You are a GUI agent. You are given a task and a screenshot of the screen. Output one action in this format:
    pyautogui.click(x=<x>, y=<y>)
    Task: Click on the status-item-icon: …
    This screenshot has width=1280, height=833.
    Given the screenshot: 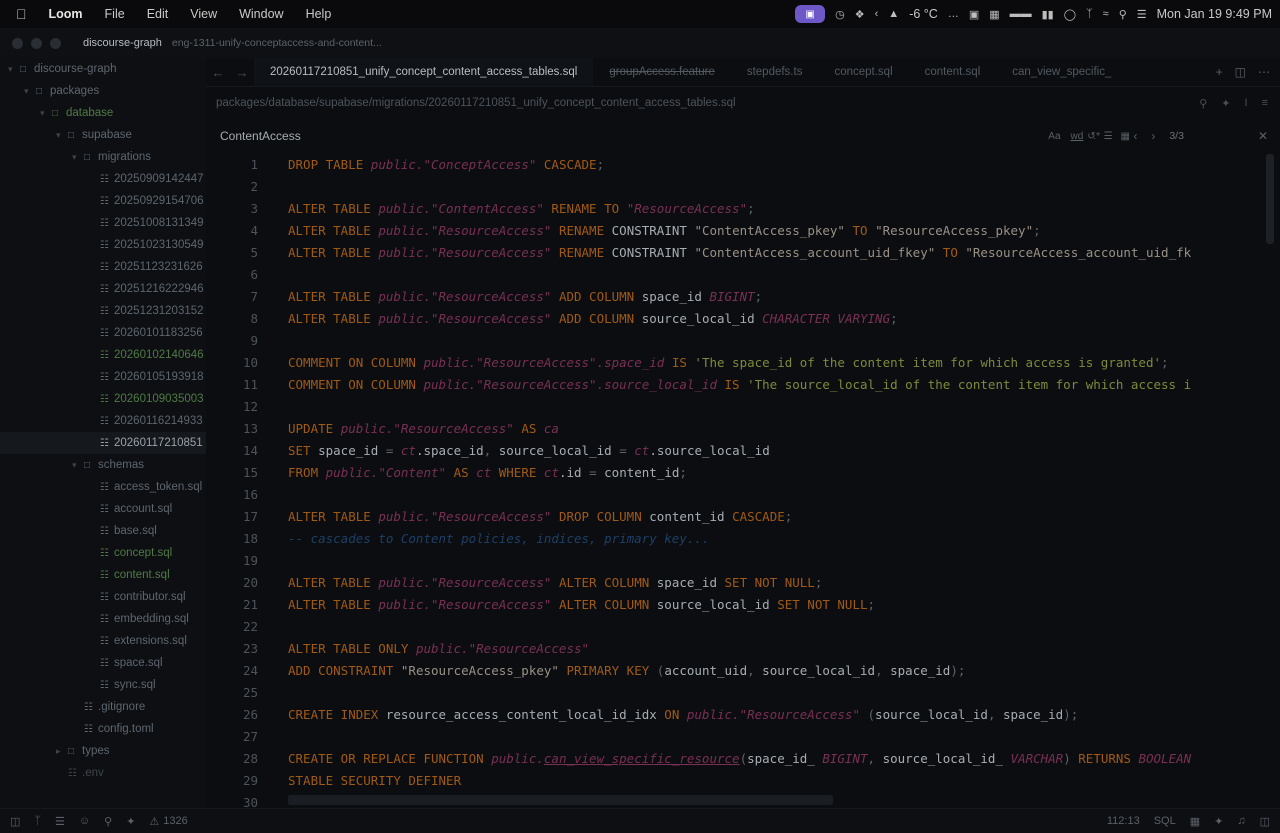 What is the action you would take?
    pyautogui.click(x=953, y=14)
    